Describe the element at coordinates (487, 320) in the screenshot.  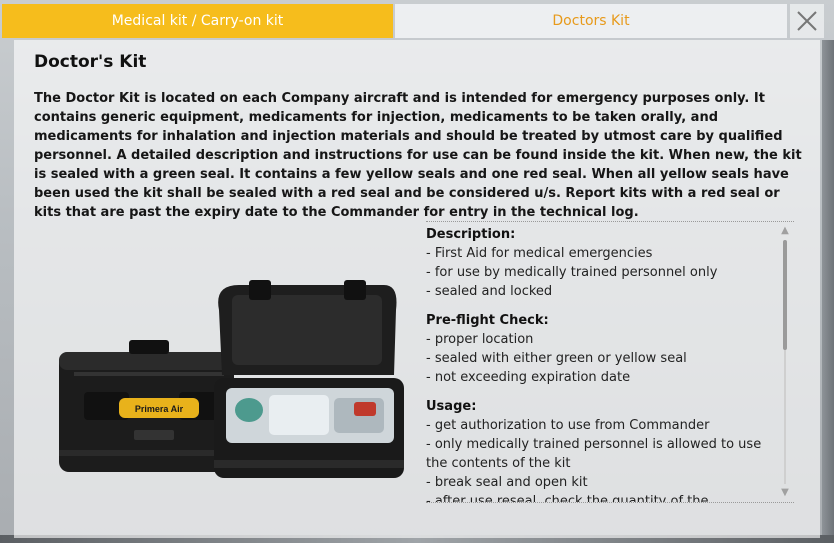
I see `preflight-heading: Pre-flight Check:` at that location.